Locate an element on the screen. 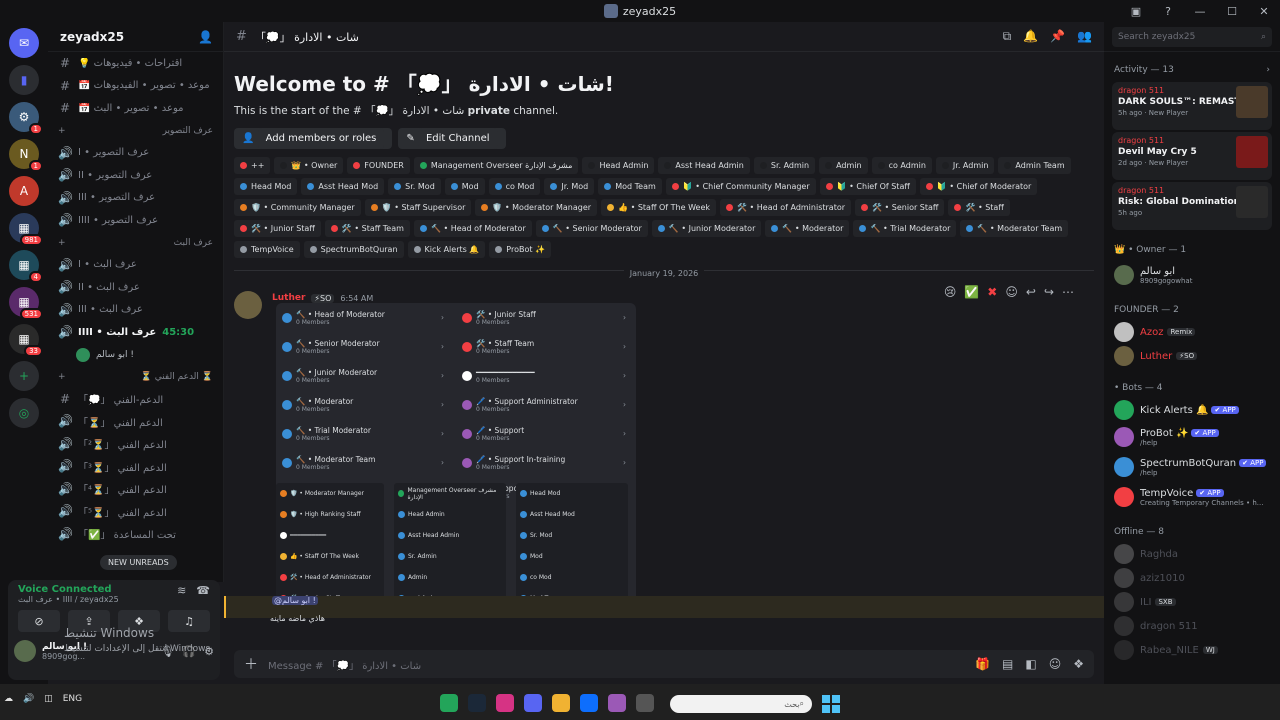 Image resolution: width=1280 pixels, height=720 pixels. windows-start-icon is located at coordinates (831, 704).